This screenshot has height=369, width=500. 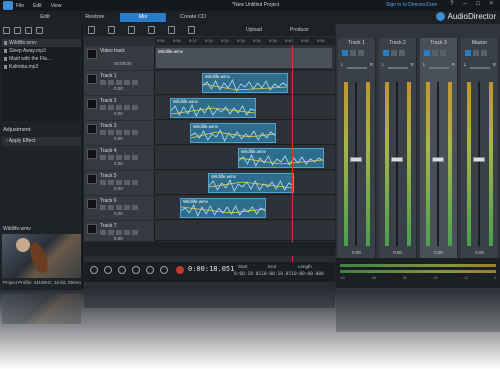 I want to click on window-controls: ? – □ ×, so click(x=473, y=4).